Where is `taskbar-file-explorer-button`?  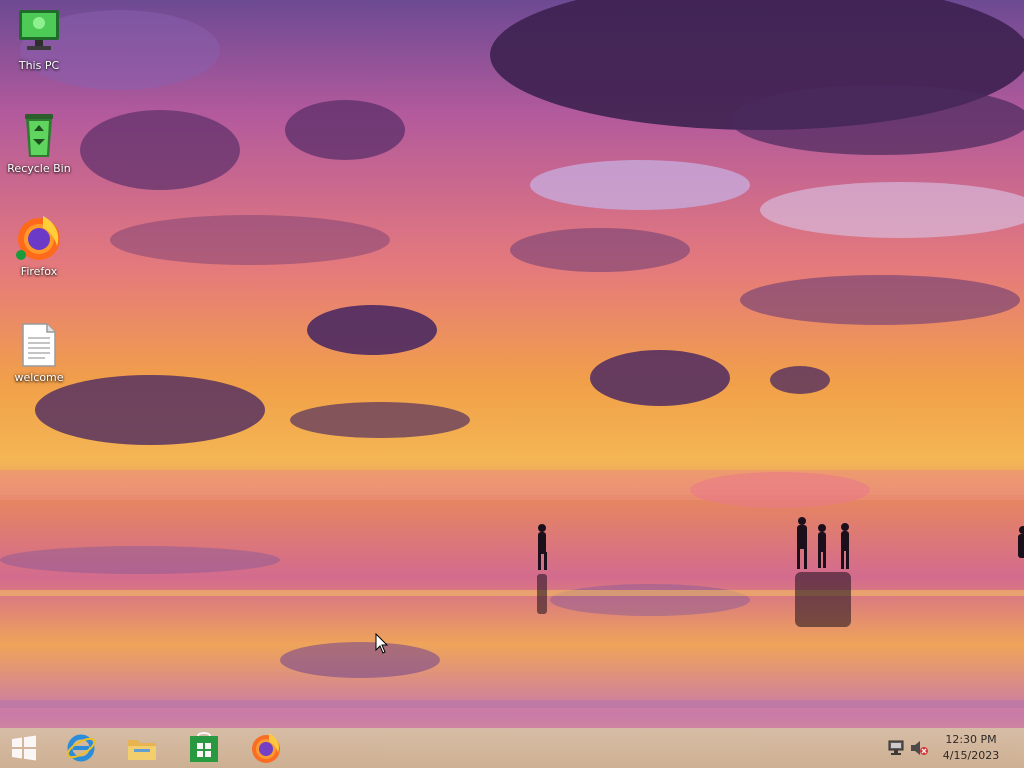 taskbar-file-explorer-button is located at coordinates (142, 748).